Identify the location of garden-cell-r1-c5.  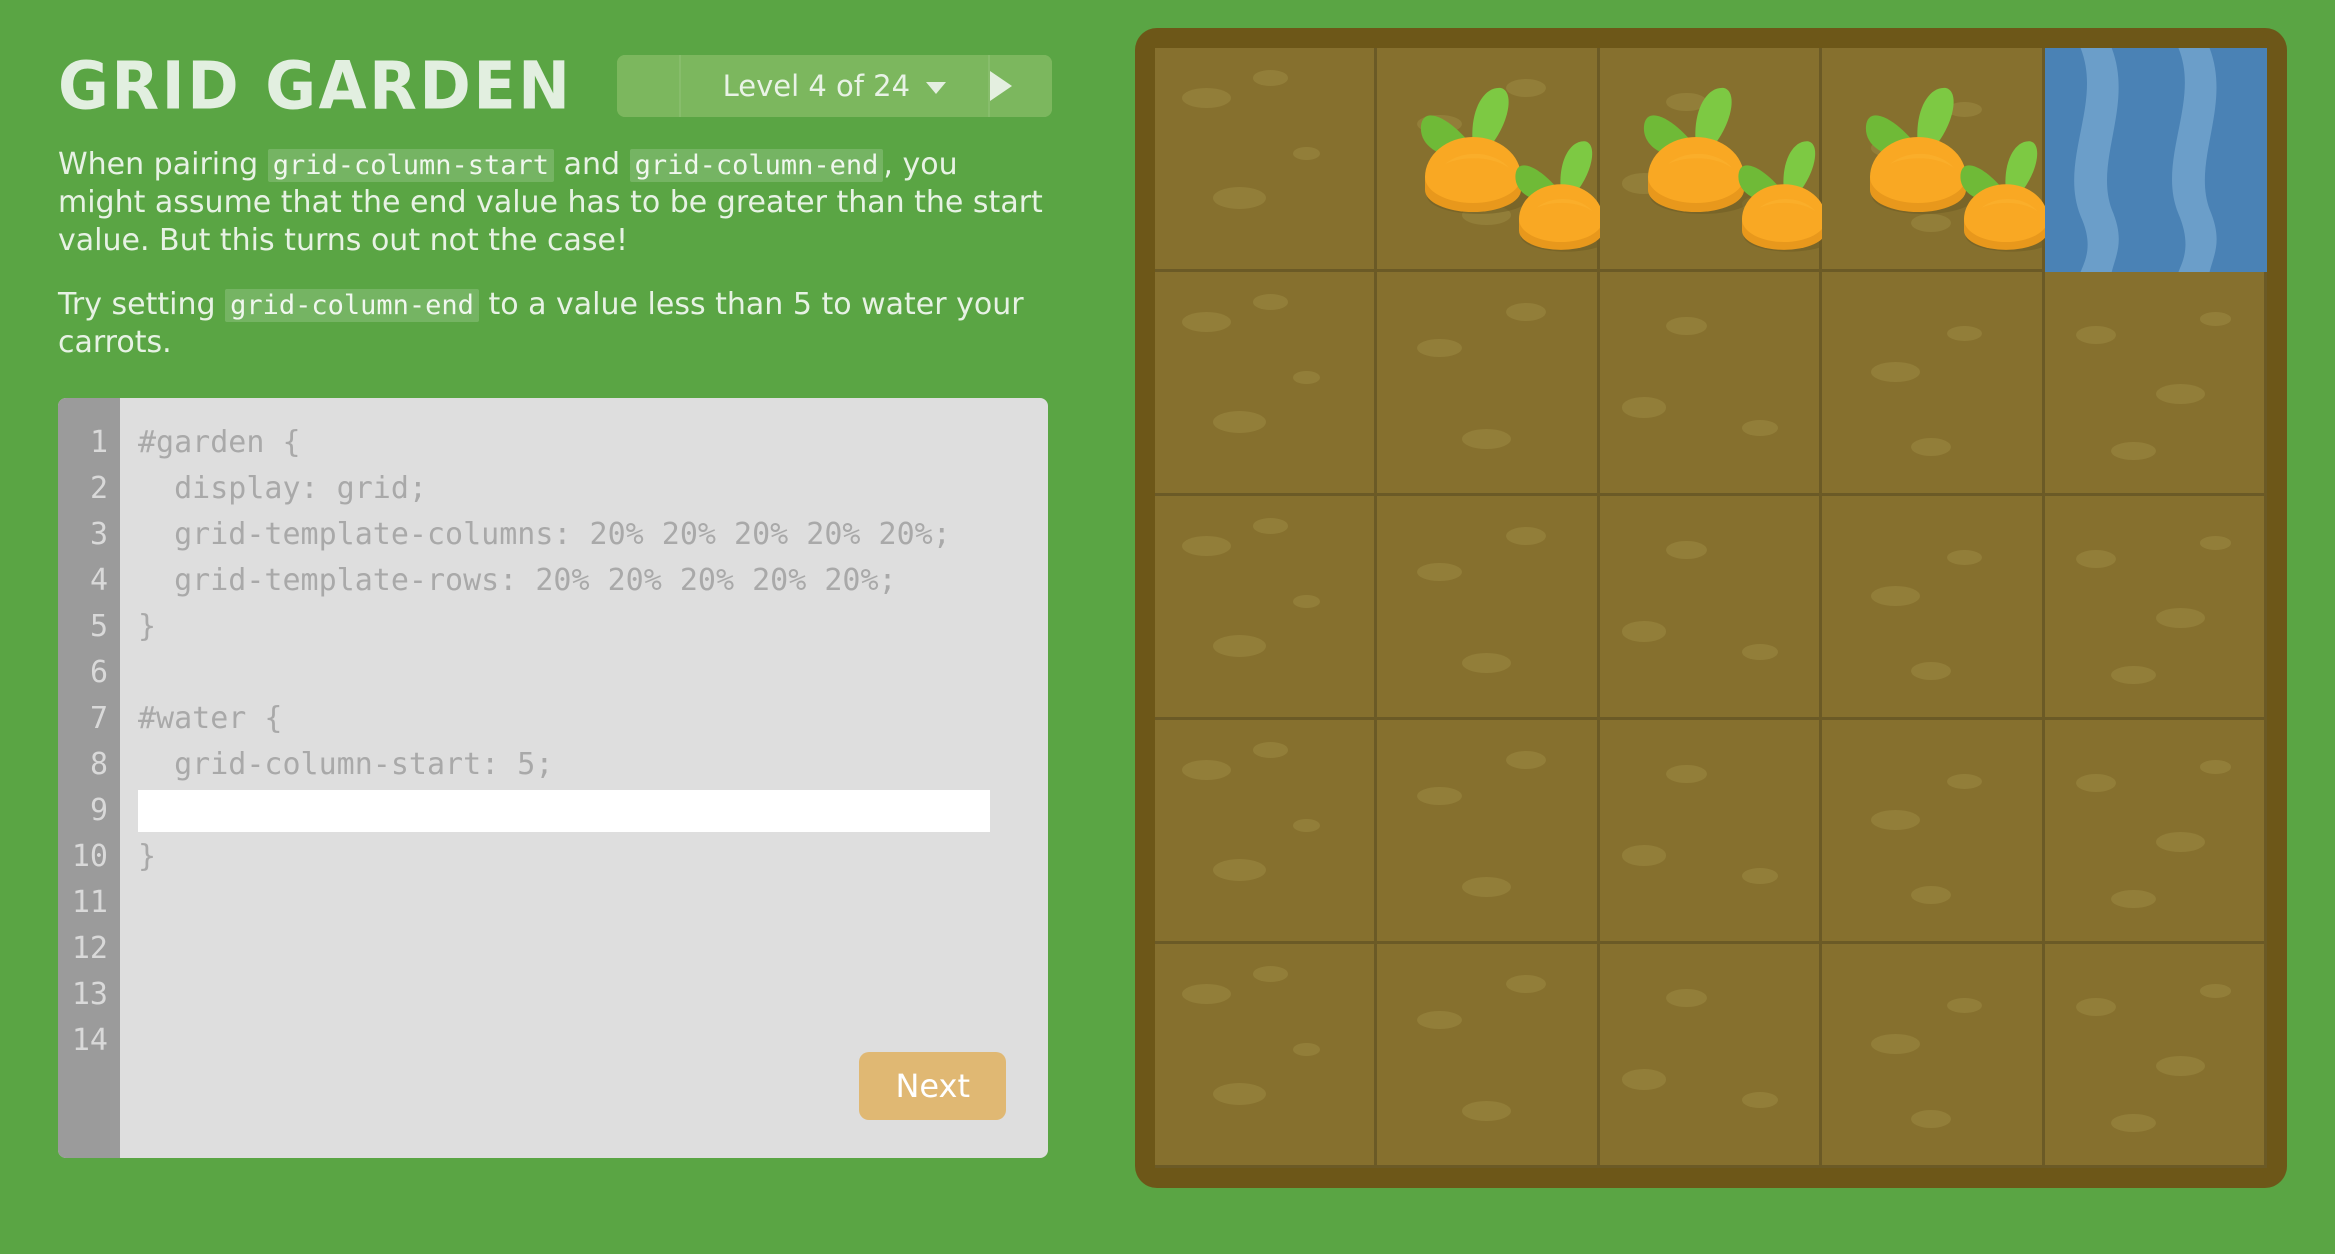
(2155, 160).